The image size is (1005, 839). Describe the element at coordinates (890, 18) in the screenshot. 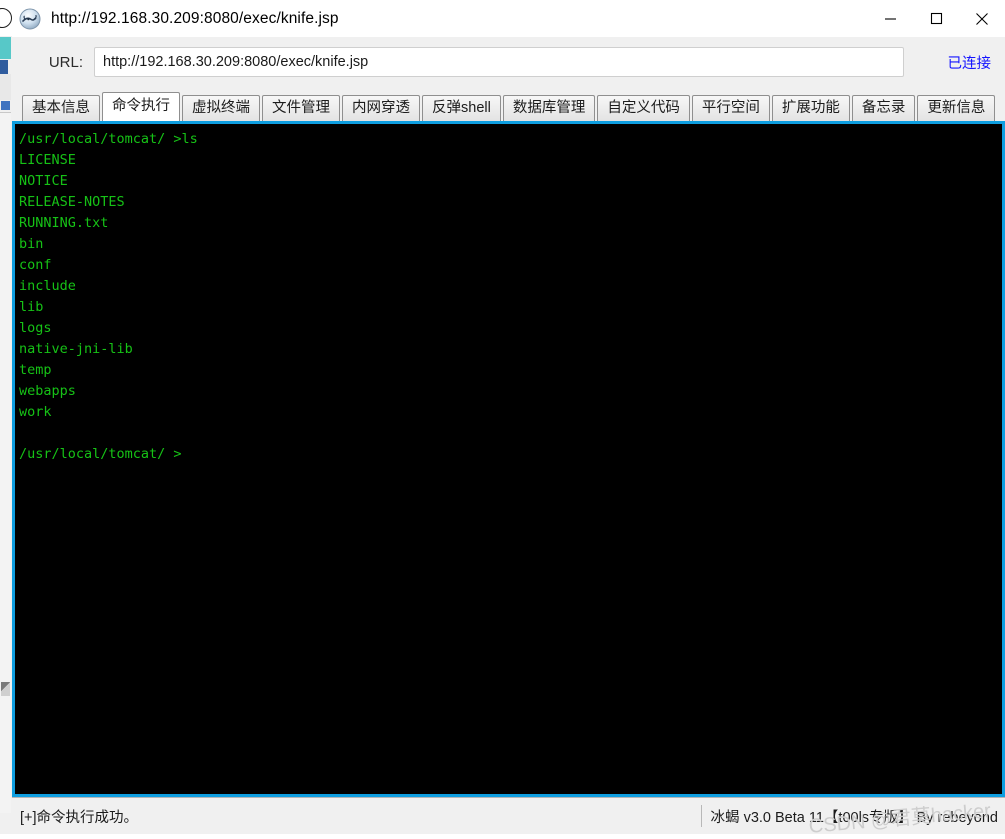

I see `minimize-button` at that location.